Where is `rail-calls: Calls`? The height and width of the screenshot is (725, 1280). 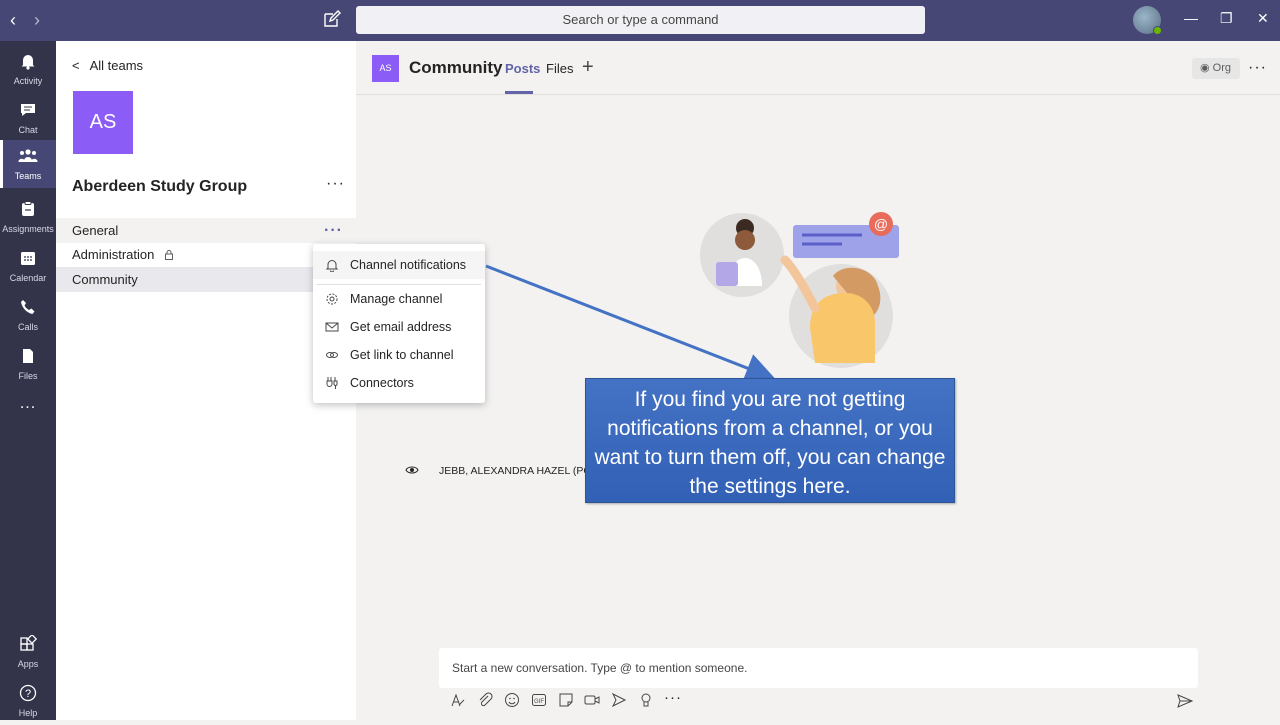
rail-calls: Calls is located at coordinates (28, 315).